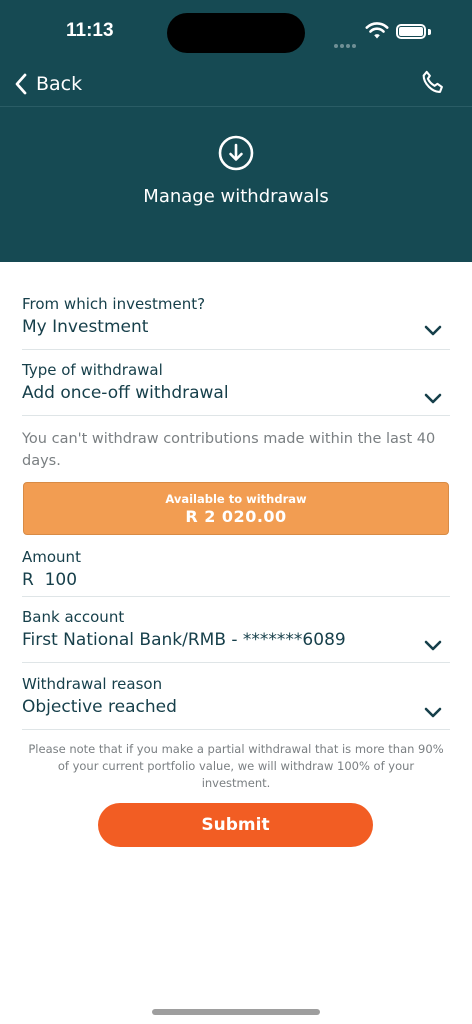  I want to click on header-divider, so click(236, 106).